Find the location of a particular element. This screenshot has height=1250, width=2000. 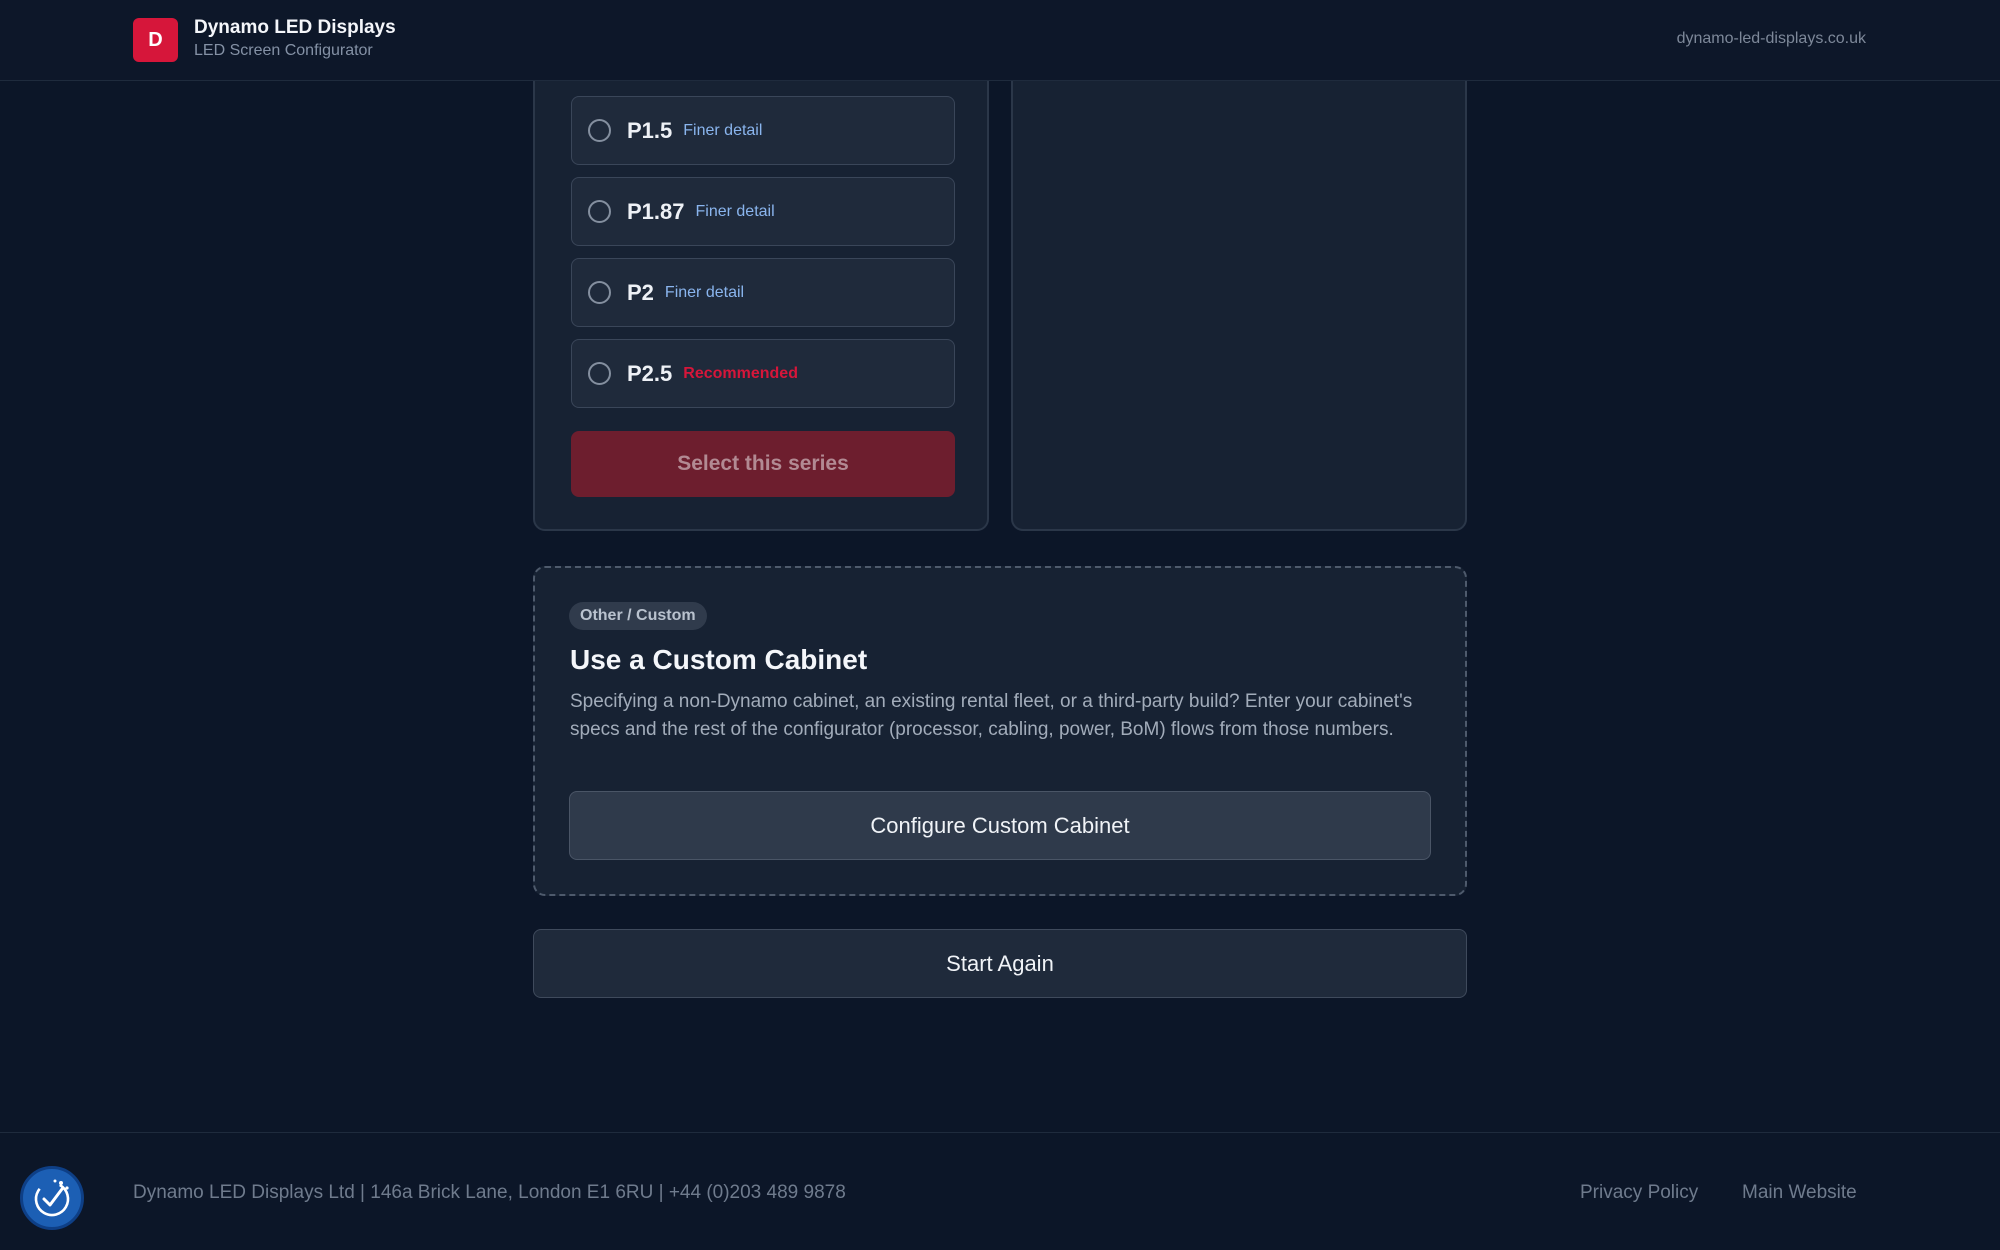

custom-badge: Other / Custom is located at coordinates (638, 616).